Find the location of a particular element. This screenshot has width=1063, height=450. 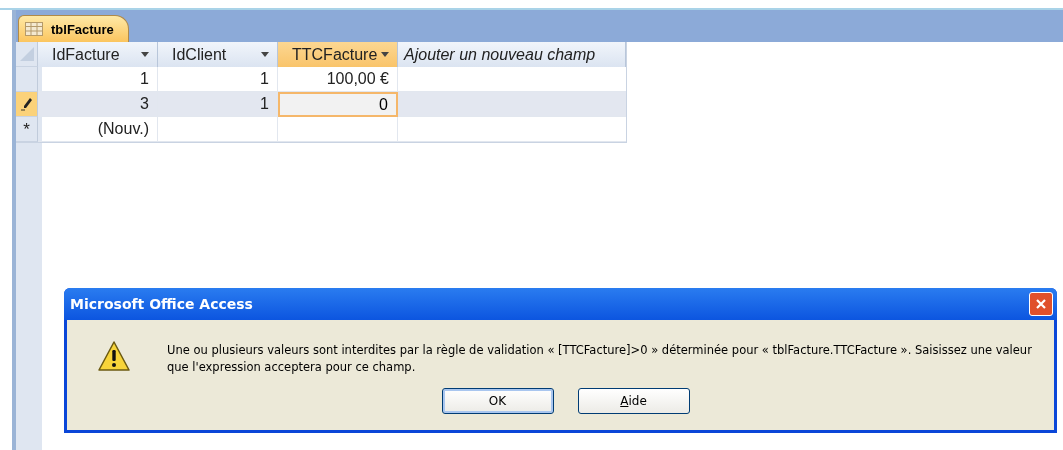

column-header: TTCFacture is located at coordinates (338, 54).